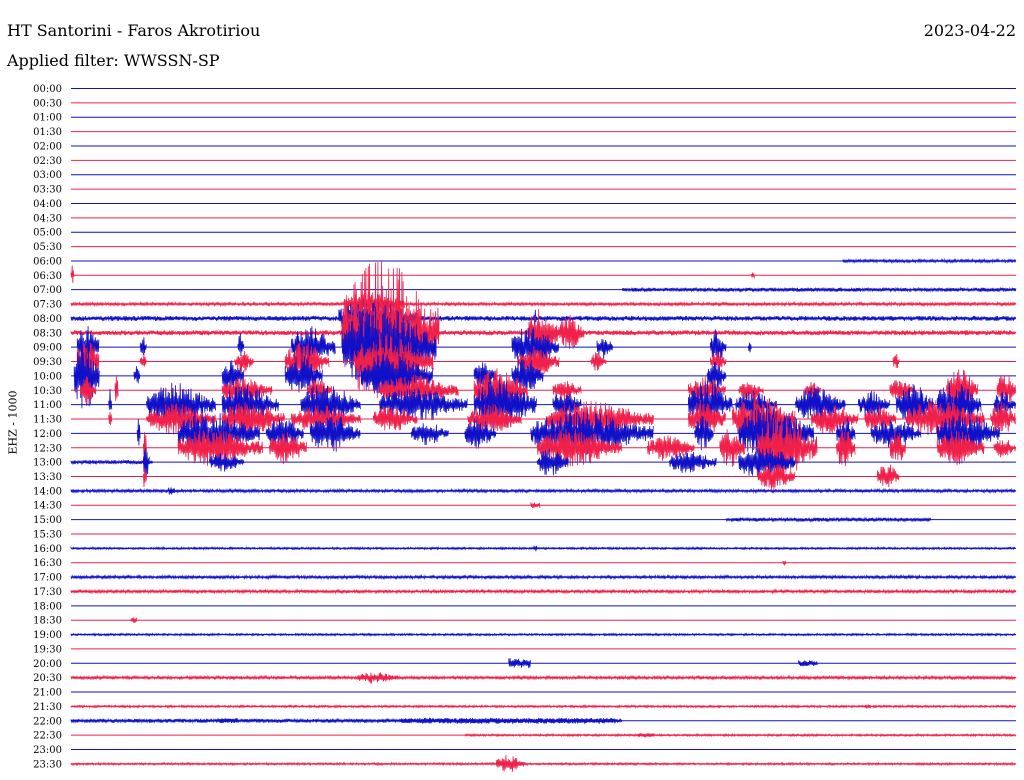  What do you see at coordinates (47, 89) in the screenshot?
I see `row-time-label: 00:00` at bounding box center [47, 89].